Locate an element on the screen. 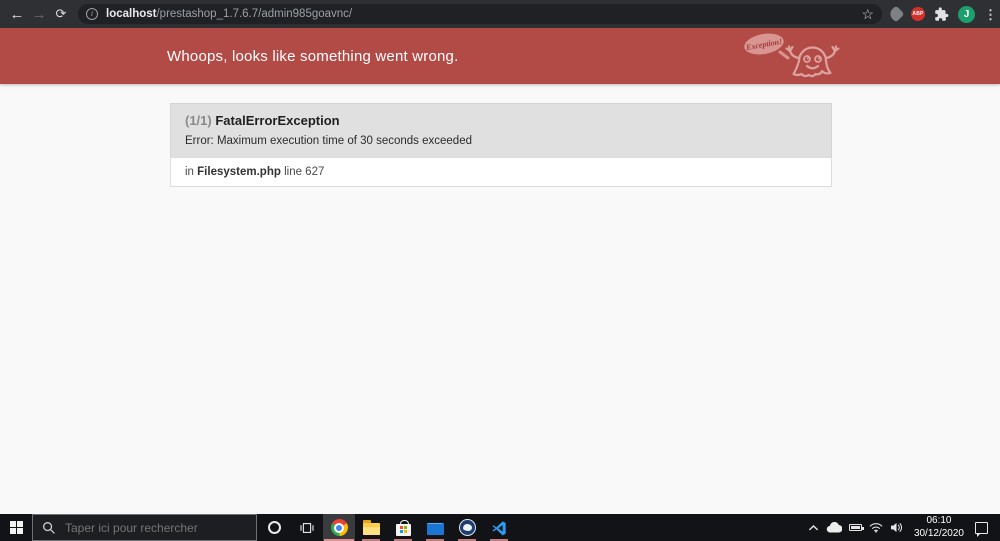 This screenshot has height=541, width=1000. cortana-button is located at coordinates (274, 527).